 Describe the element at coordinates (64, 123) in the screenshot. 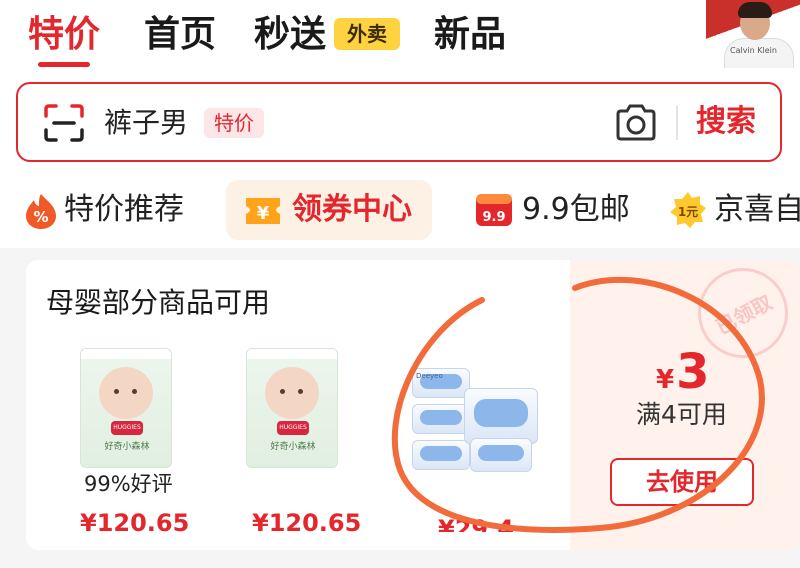

I see `scan-icon` at that location.